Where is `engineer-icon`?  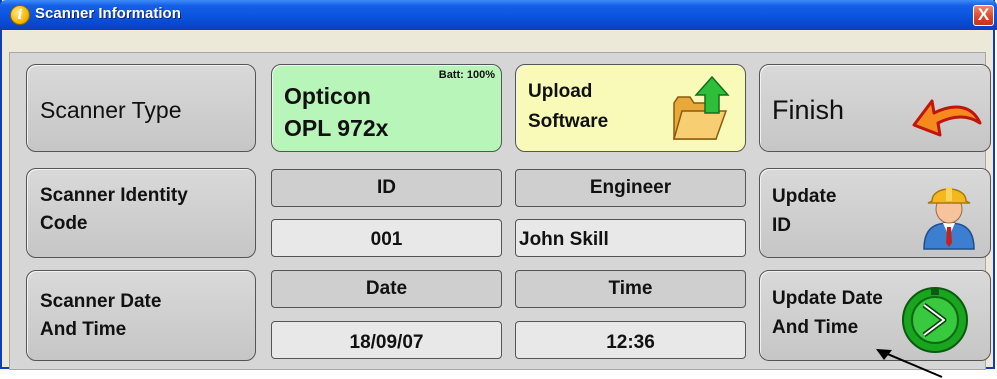
engineer-icon is located at coordinates (949, 218).